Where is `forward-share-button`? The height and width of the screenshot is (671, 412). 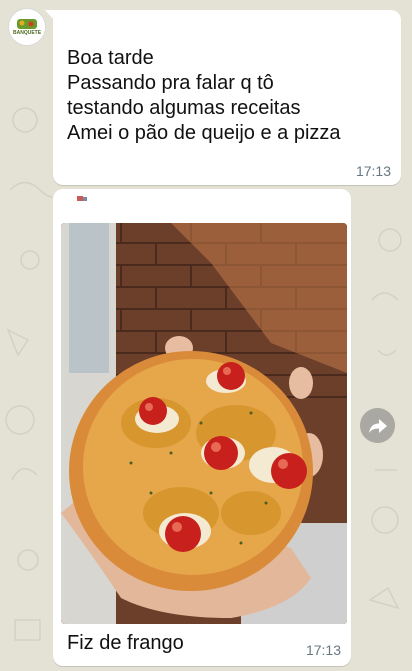 forward-share-button is located at coordinates (377, 425).